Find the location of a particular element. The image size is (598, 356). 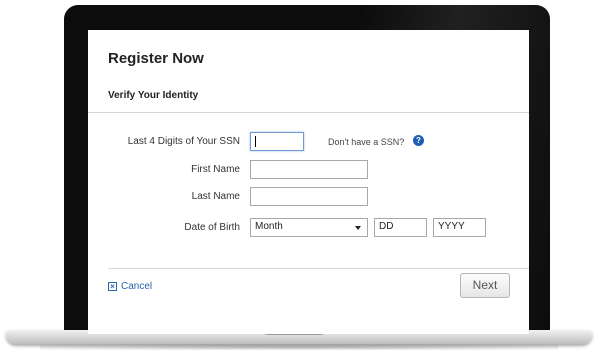

first-name-label: First Name is located at coordinates (215, 169).